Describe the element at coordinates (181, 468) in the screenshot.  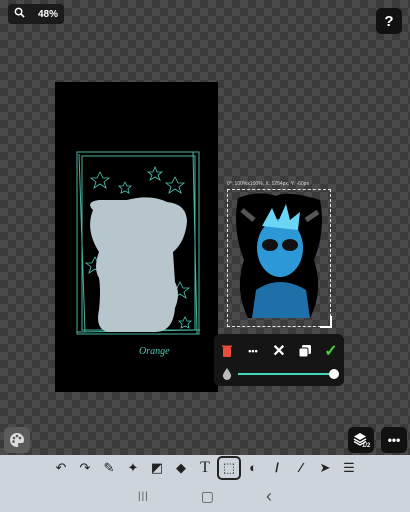
I see `fill-tool: ◆` at that location.